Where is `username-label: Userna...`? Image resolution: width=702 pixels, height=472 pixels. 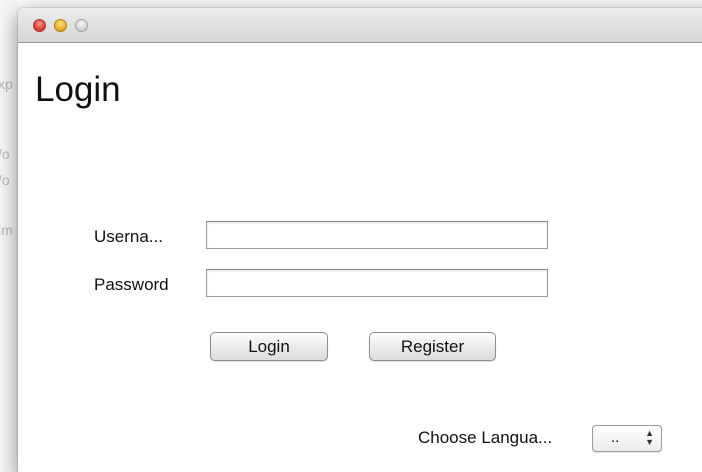 username-label: Userna... is located at coordinates (128, 236).